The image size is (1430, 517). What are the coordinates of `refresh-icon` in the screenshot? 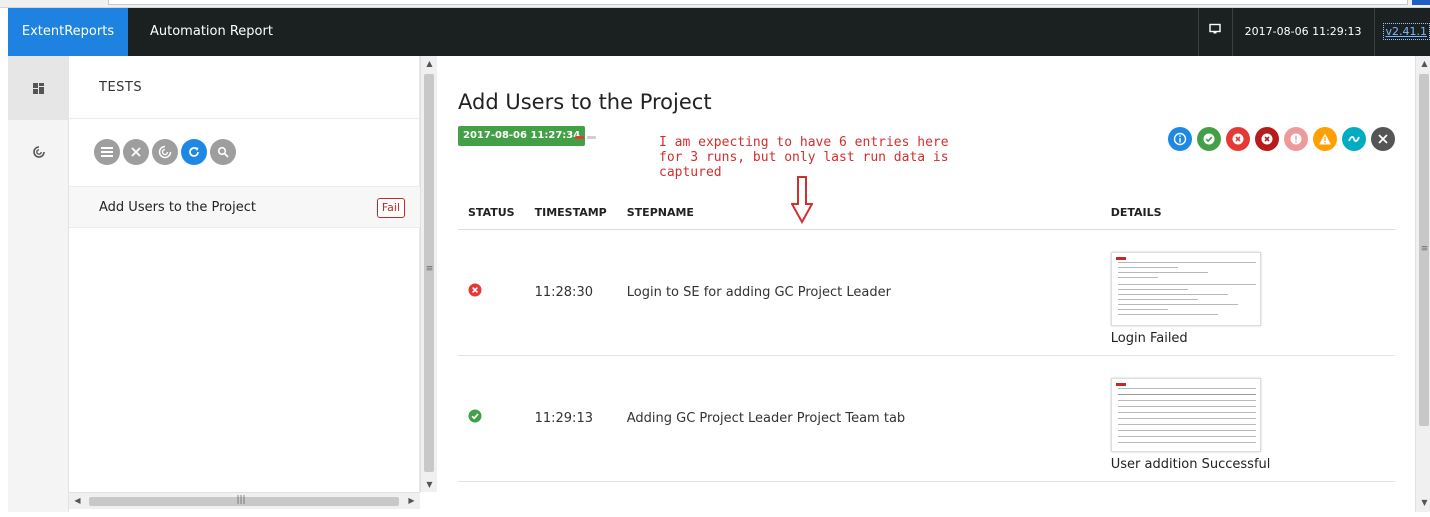 It's located at (194, 152).